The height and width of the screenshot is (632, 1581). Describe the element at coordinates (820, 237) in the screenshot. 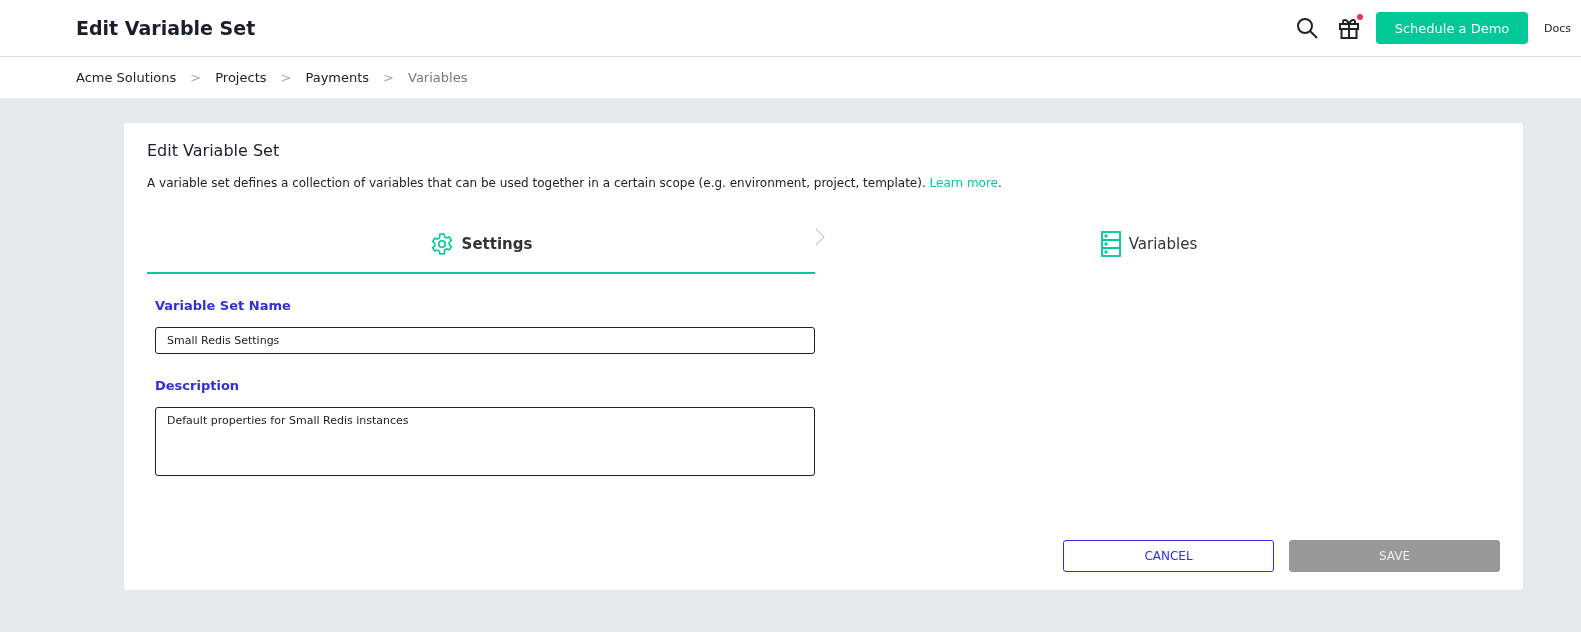

I see `chevron-icon` at that location.